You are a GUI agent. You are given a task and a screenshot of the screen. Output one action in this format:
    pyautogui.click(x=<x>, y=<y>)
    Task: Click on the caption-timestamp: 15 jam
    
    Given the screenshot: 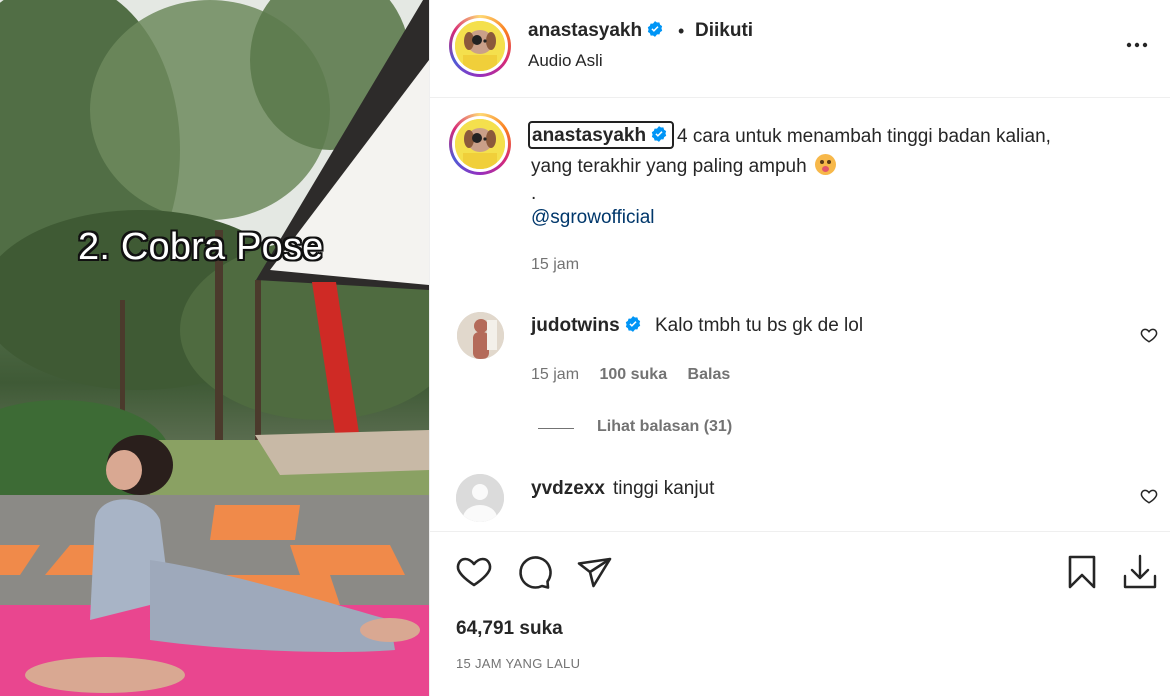 What is the action you would take?
    pyautogui.click(x=555, y=265)
    